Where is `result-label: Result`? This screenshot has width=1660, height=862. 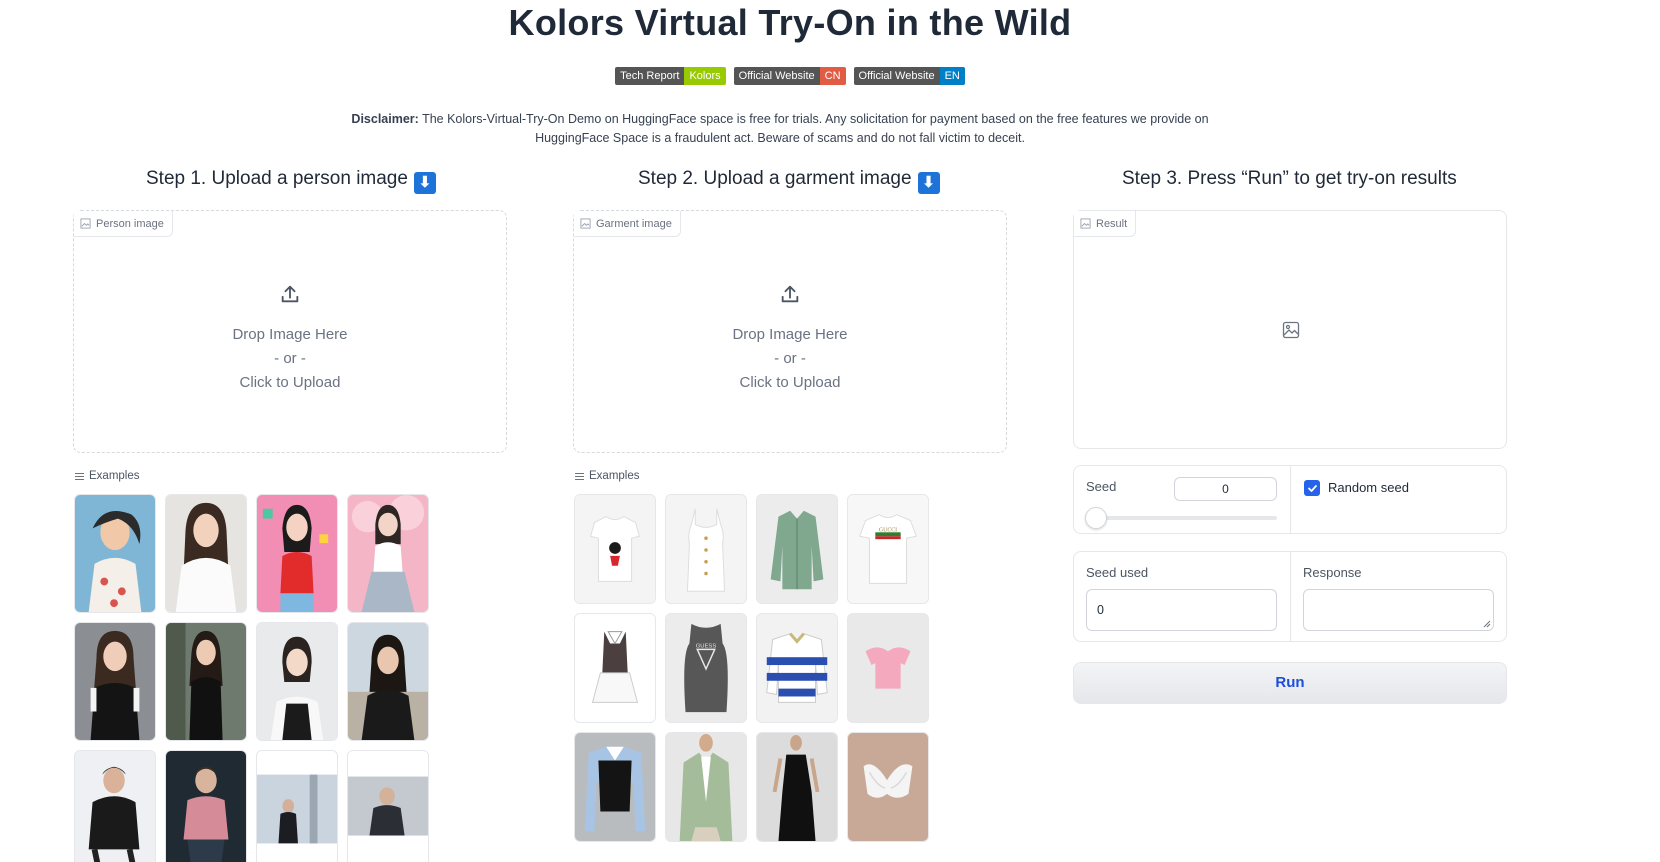 result-label: Result is located at coordinates (1105, 224).